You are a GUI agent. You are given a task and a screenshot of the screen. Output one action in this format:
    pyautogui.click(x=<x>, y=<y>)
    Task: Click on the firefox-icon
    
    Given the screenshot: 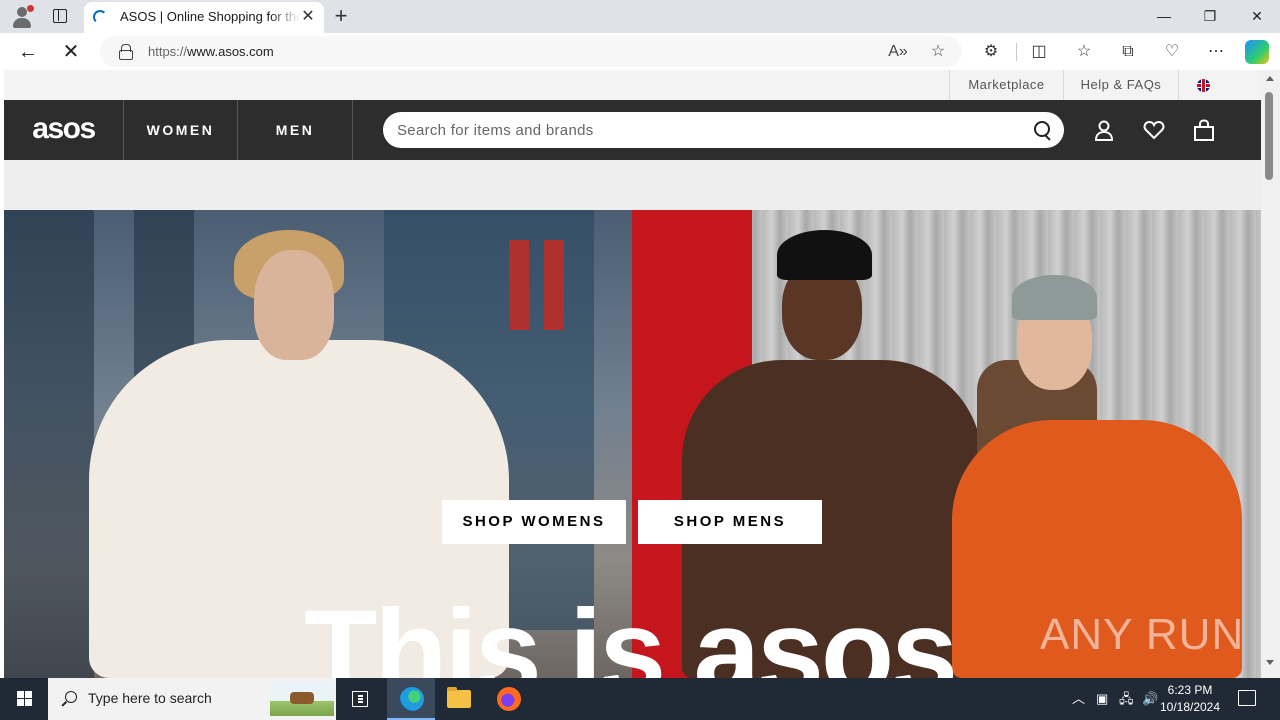 What is the action you would take?
    pyautogui.click(x=509, y=699)
    